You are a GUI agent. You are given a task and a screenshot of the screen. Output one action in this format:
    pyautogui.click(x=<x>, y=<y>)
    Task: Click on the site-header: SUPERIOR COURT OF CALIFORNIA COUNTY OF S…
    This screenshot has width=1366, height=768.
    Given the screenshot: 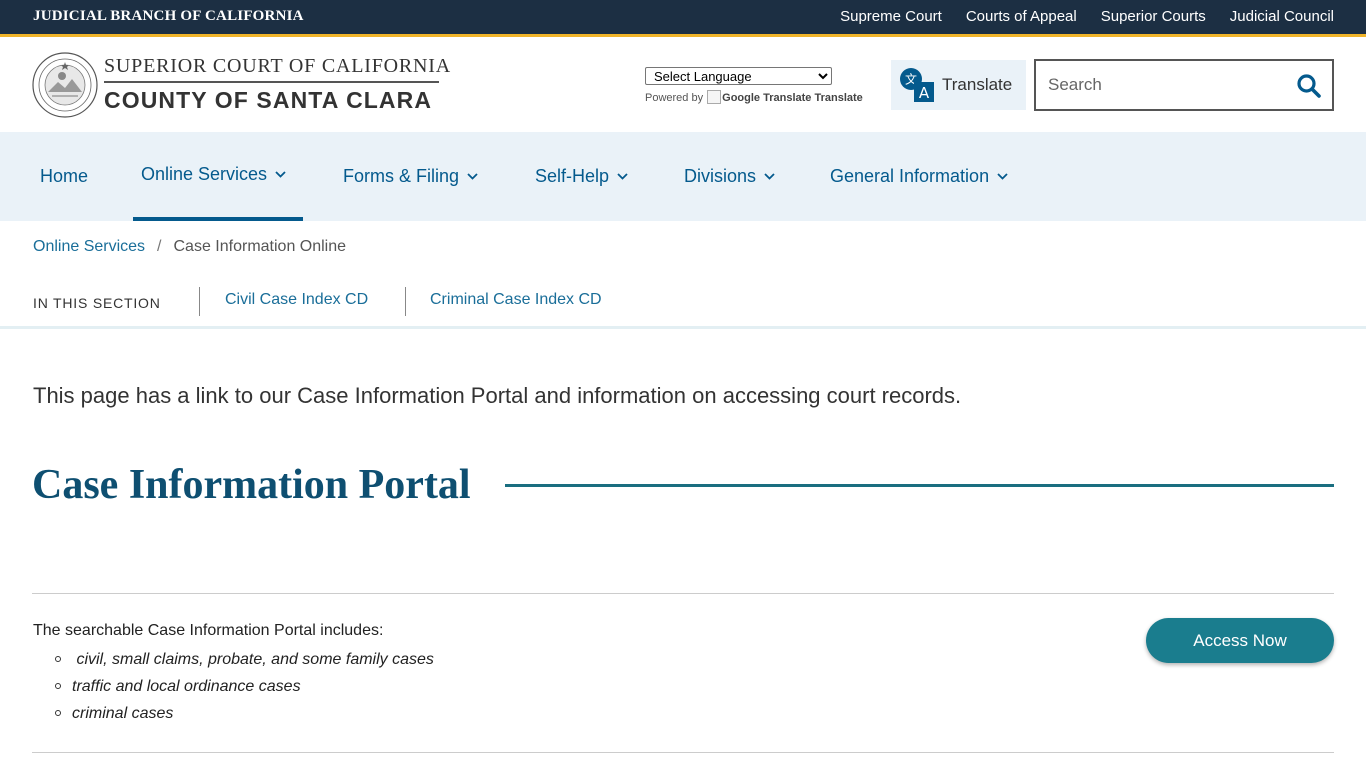 What is the action you would take?
    pyautogui.click(x=683, y=86)
    